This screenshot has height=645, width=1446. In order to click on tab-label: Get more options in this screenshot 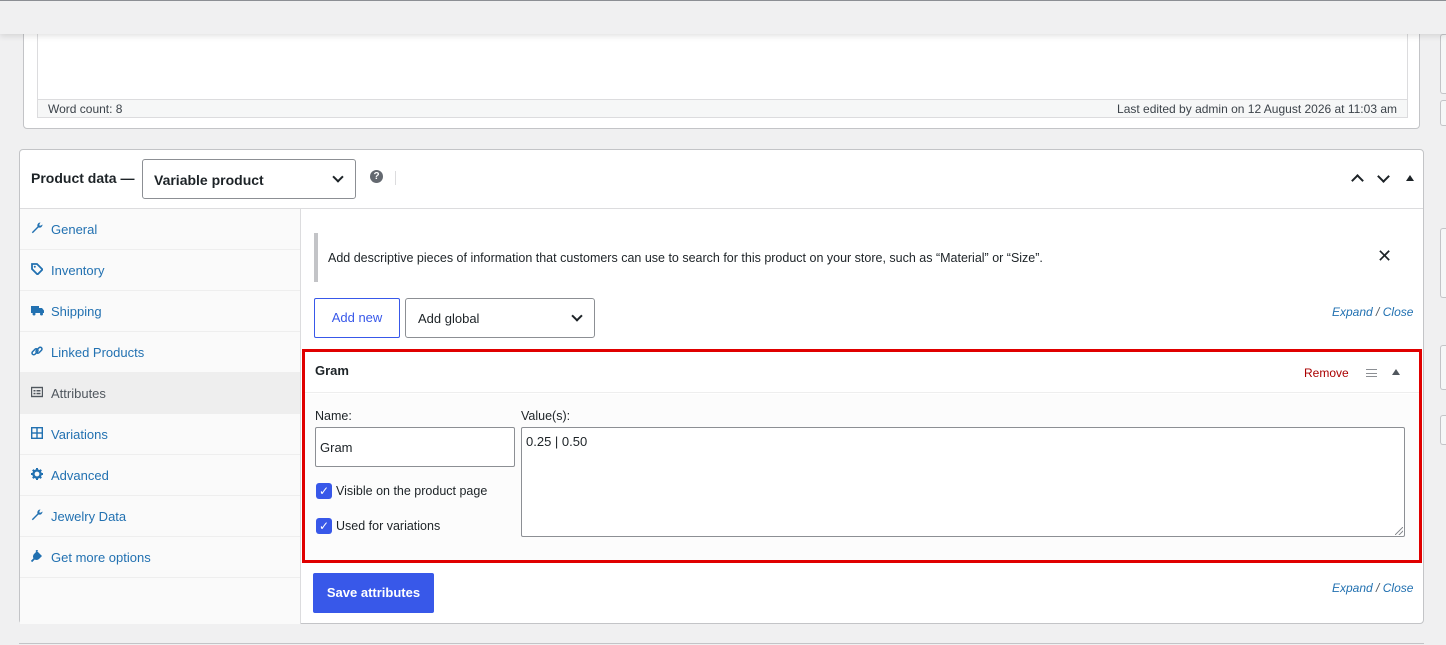, I will do `click(101, 557)`.